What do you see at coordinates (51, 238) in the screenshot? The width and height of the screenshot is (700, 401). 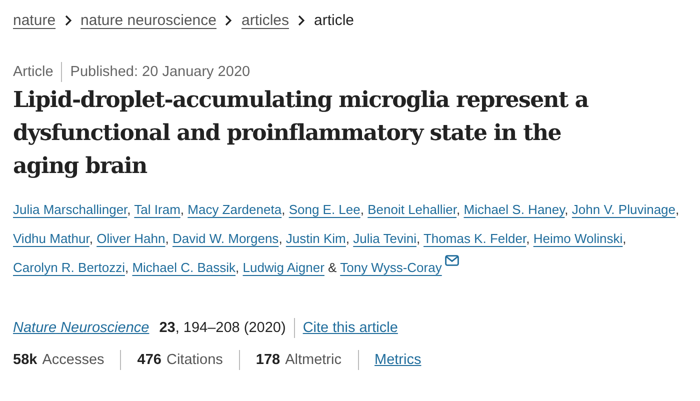 I see `author-link: Vidhu Mathur` at bounding box center [51, 238].